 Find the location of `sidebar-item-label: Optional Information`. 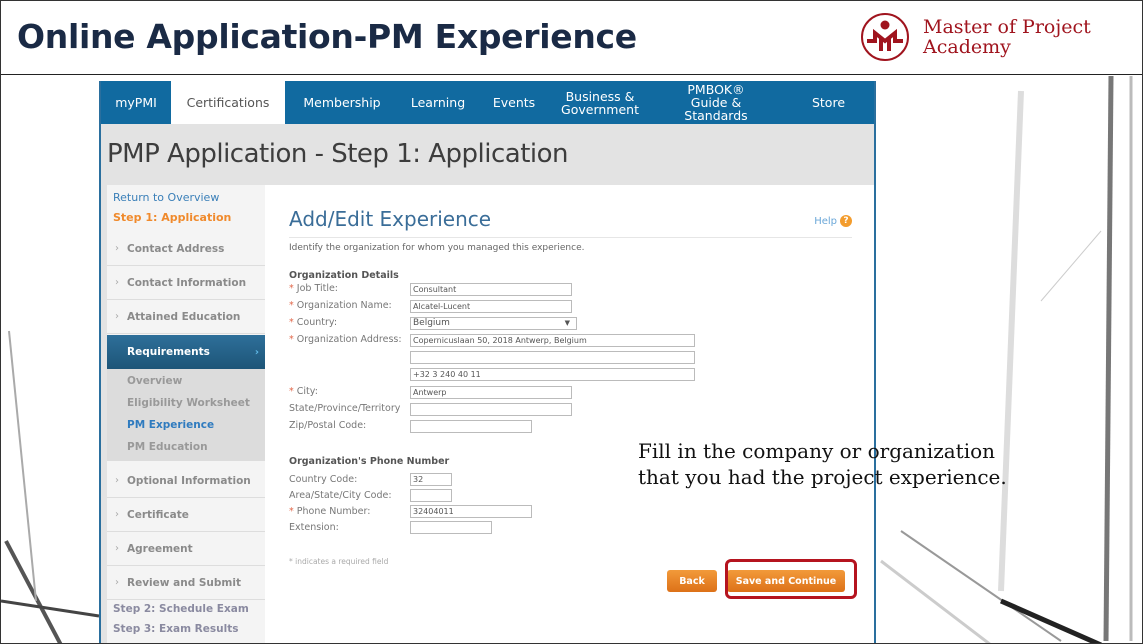

sidebar-item-label: Optional Information is located at coordinates (189, 480).